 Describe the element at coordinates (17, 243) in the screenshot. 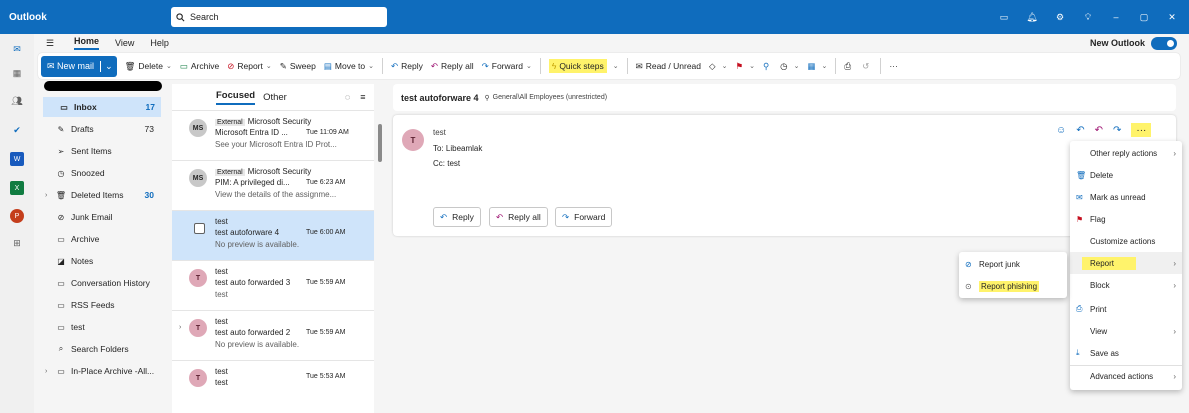

I see `apps-icon: ⊞` at that location.